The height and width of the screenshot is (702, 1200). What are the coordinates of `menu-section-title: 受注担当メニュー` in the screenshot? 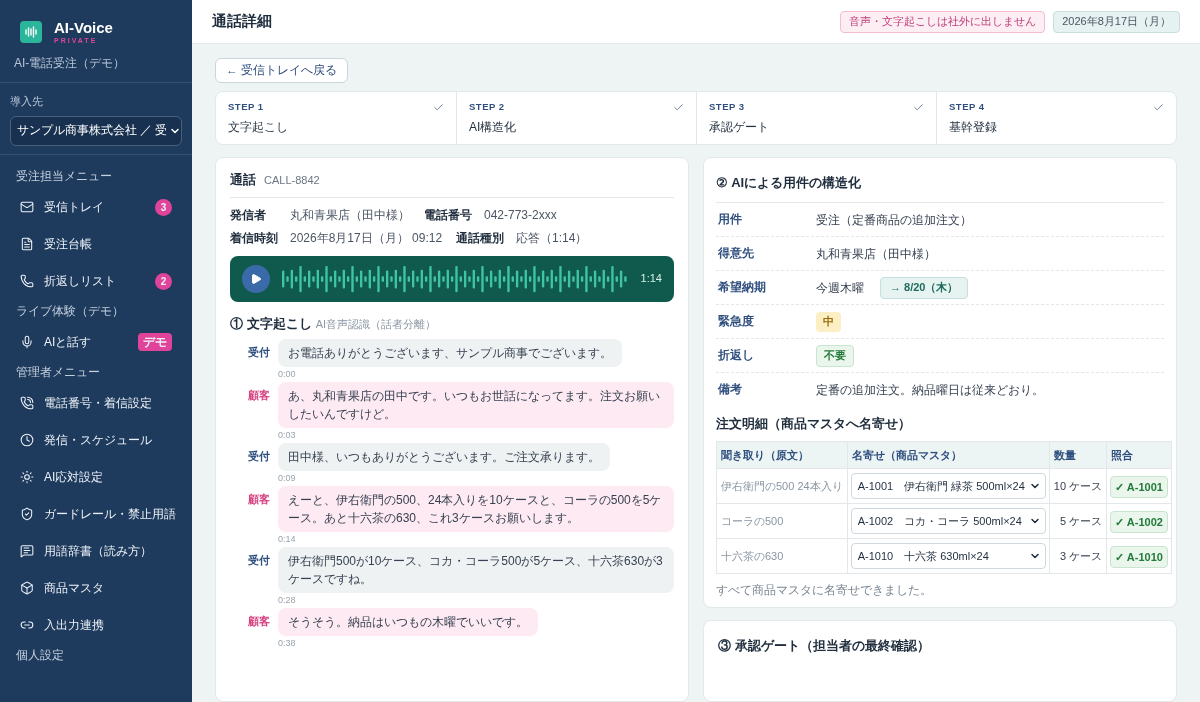 It's located at (64, 176).